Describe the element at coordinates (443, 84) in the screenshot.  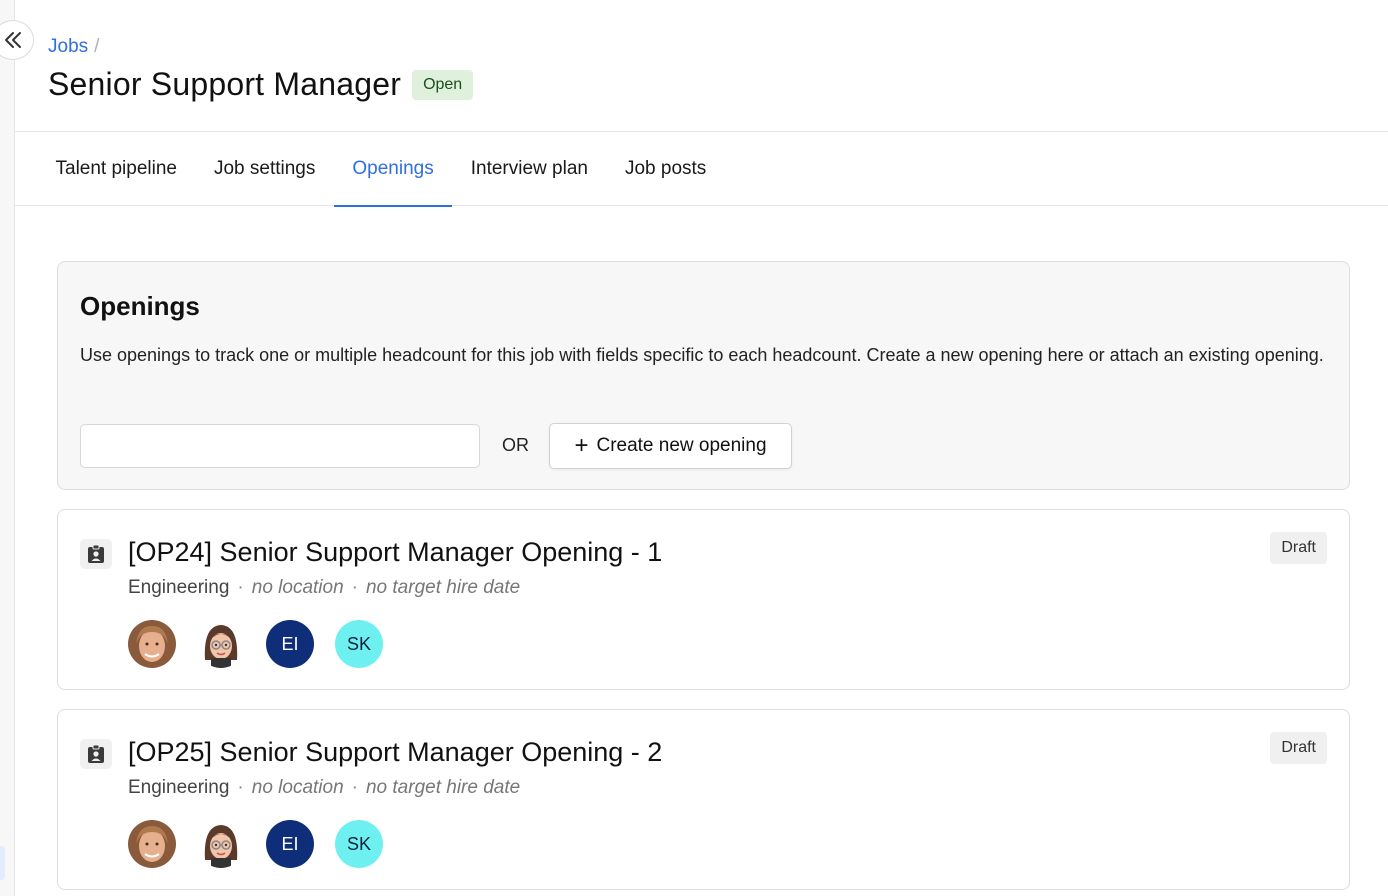
I see `status-badge: Open` at that location.